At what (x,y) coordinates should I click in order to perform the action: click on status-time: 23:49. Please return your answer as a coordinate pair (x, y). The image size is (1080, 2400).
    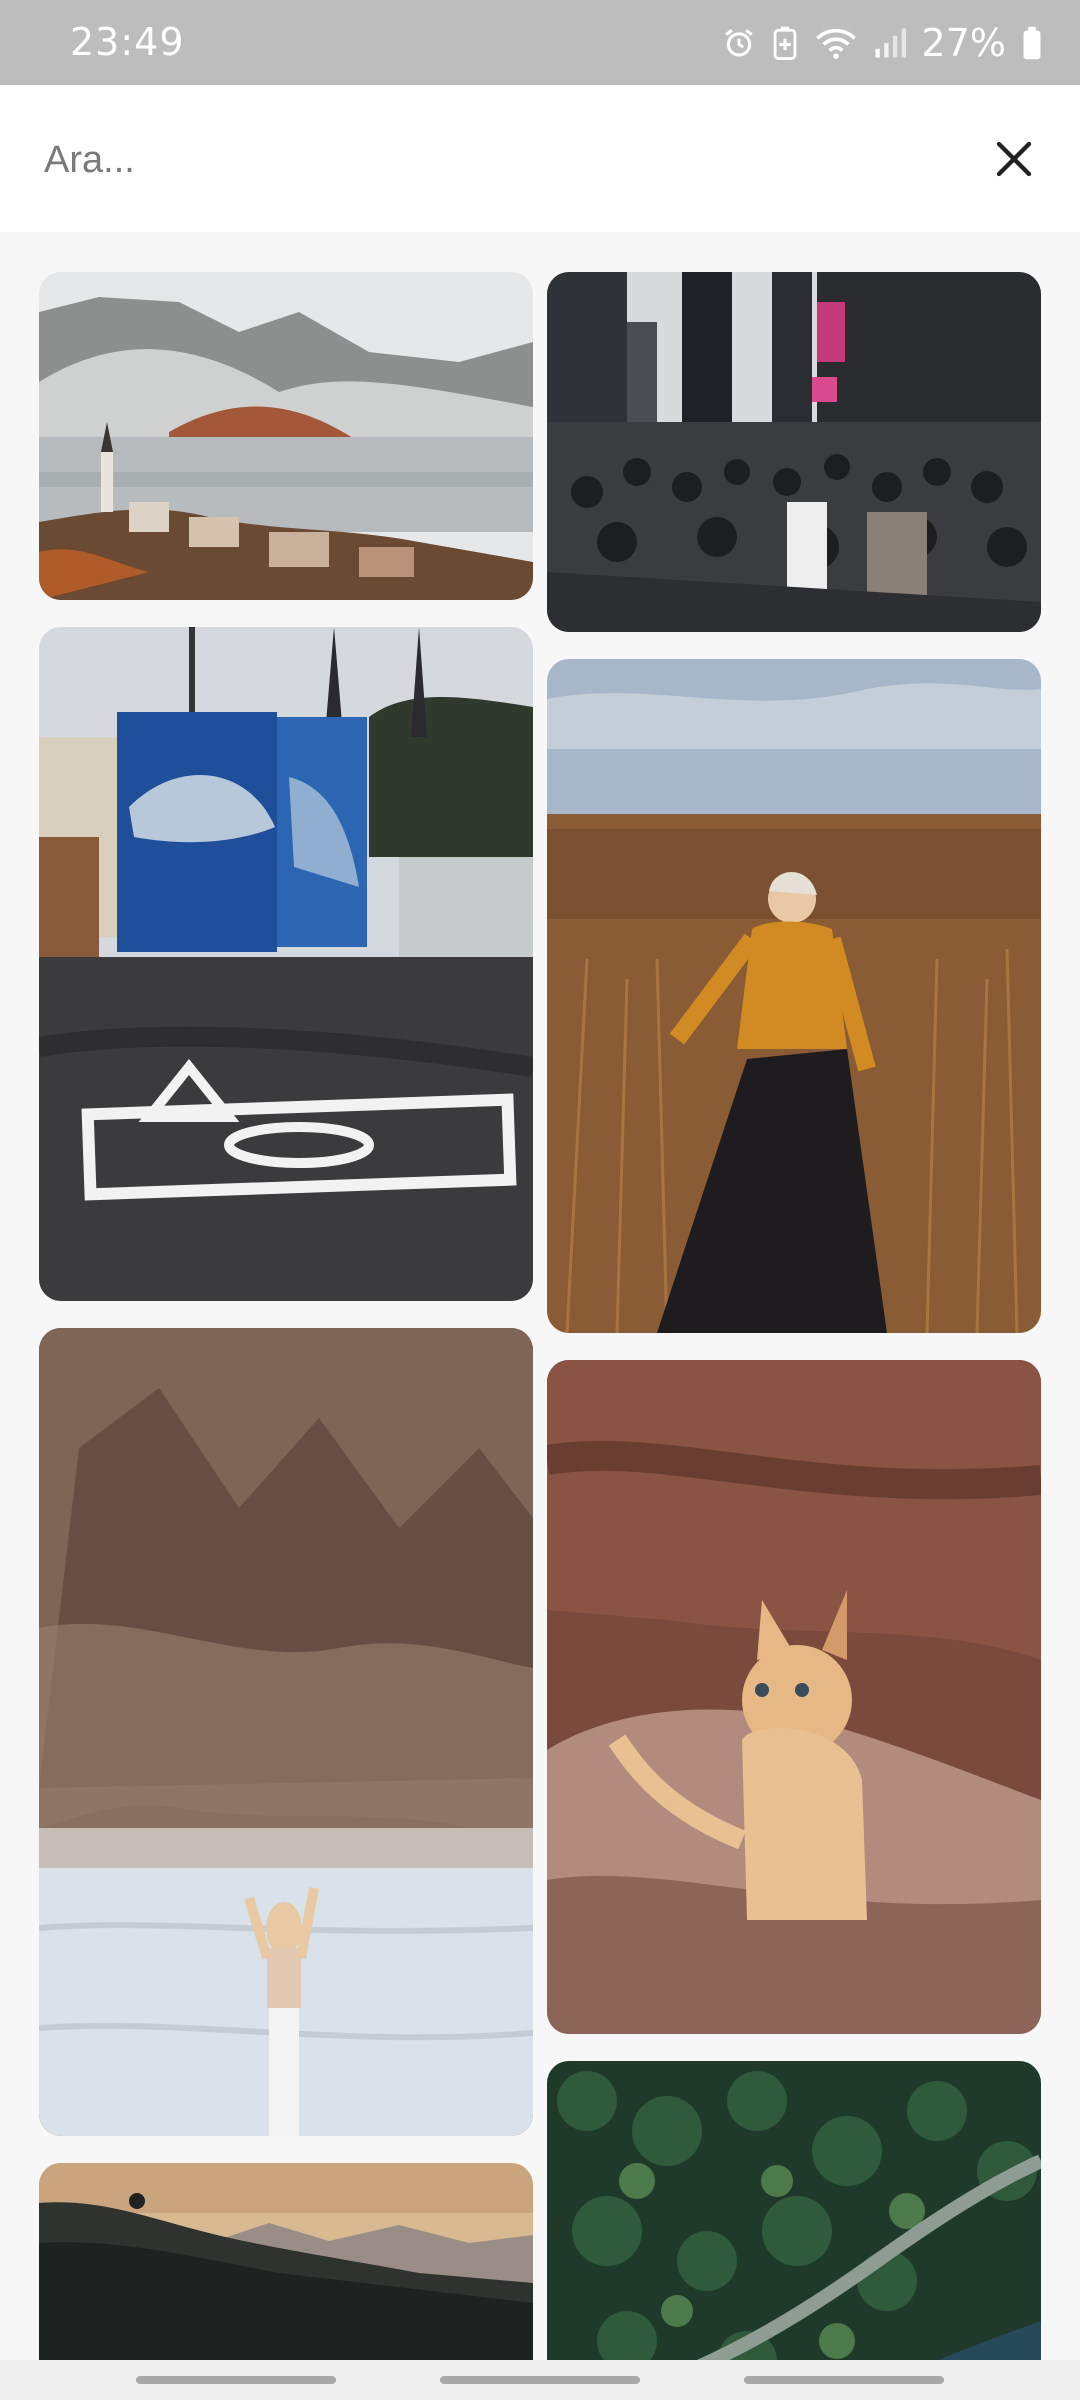
    Looking at the image, I should click on (127, 42).